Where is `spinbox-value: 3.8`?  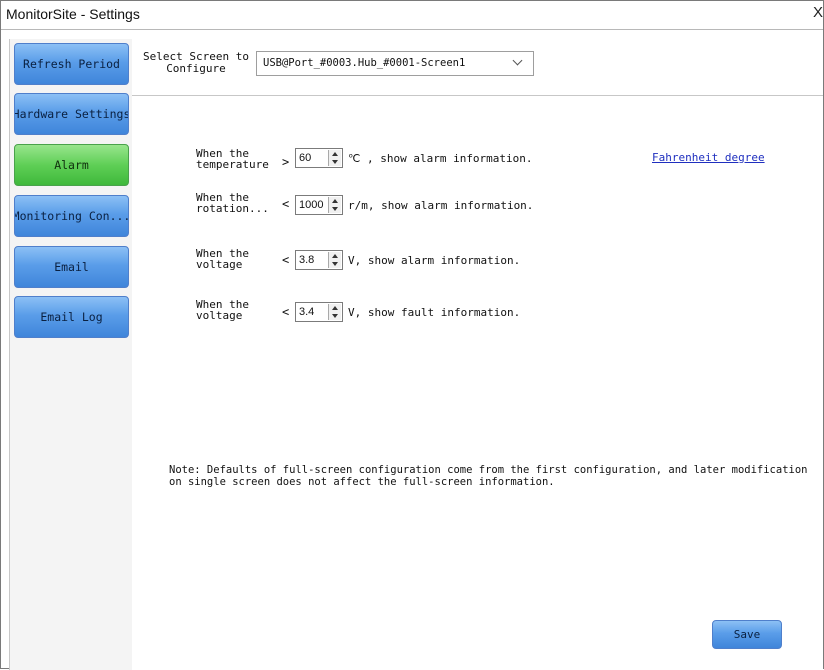
spinbox-value: 3.8 is located at coordinates (307, 260).